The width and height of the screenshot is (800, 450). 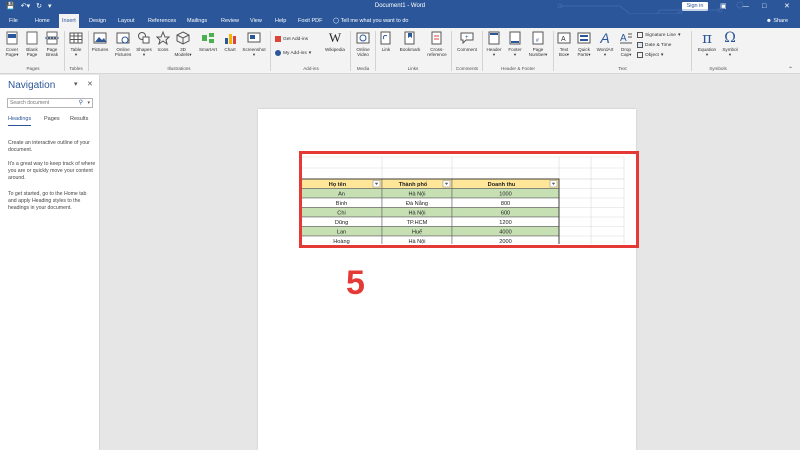 I want to click on 3d-models-label-2: Models, so click(x=182, y=55).